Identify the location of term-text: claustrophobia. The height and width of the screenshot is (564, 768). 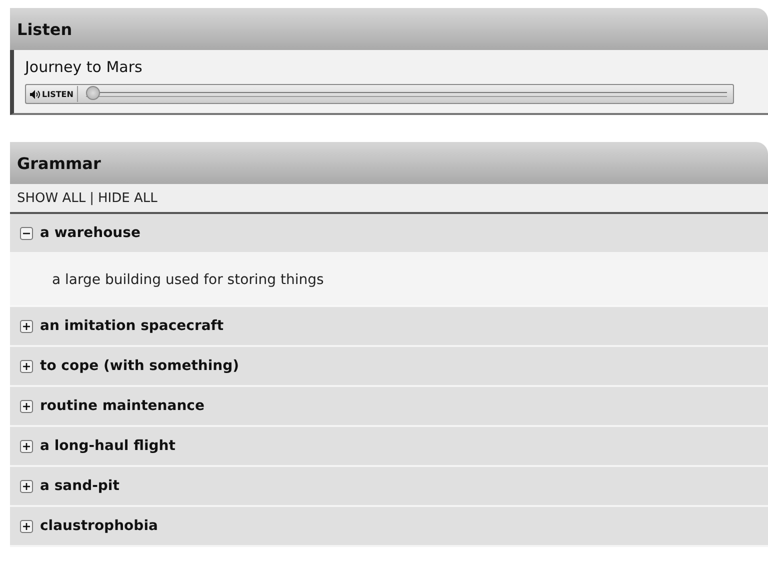
(99, 526).